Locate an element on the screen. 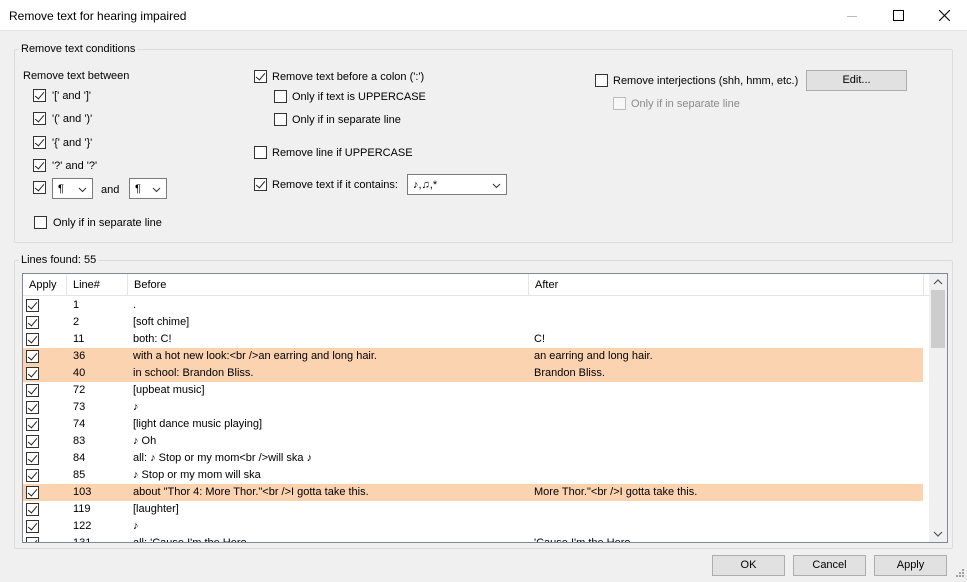  interjections-separate-checkbox is located at coordinates (619, 103).